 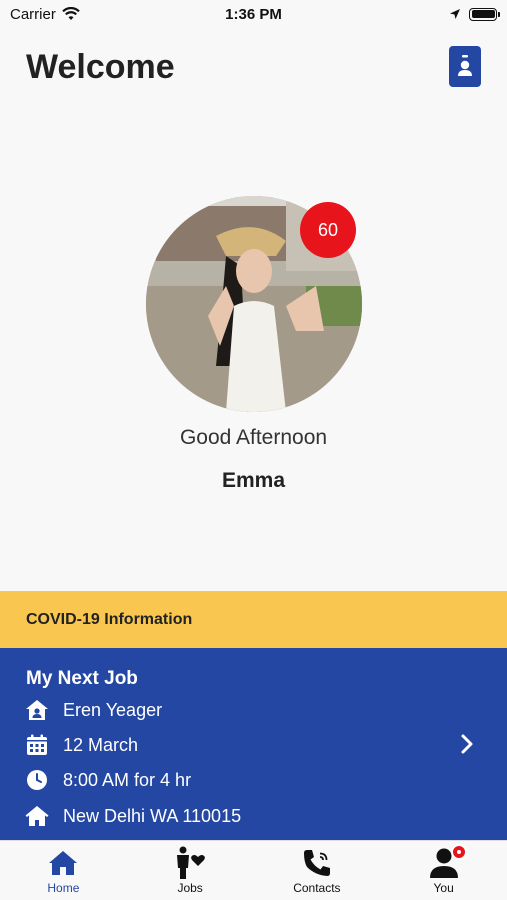 I want to click on carrier-label: Carrier, so click(x=33, y=14).